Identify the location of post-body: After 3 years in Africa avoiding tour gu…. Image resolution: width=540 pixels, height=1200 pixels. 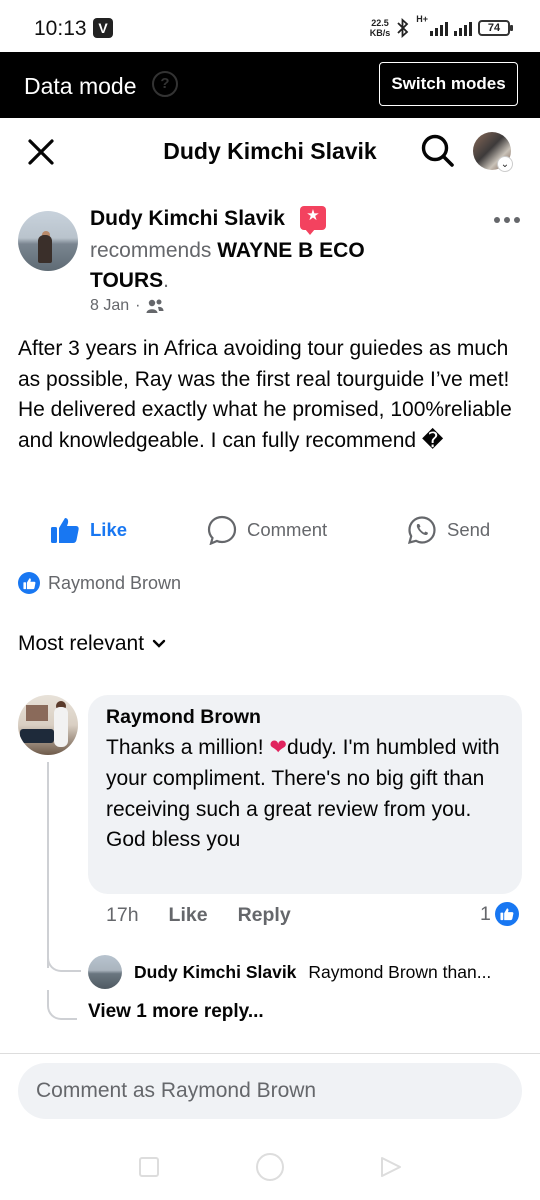
(265, 394).